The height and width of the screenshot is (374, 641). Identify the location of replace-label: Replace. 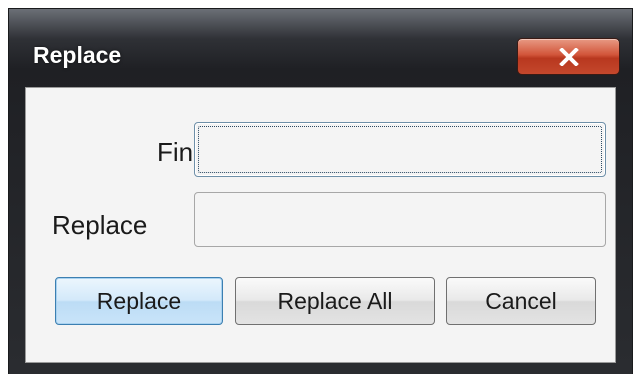
(100, 225).